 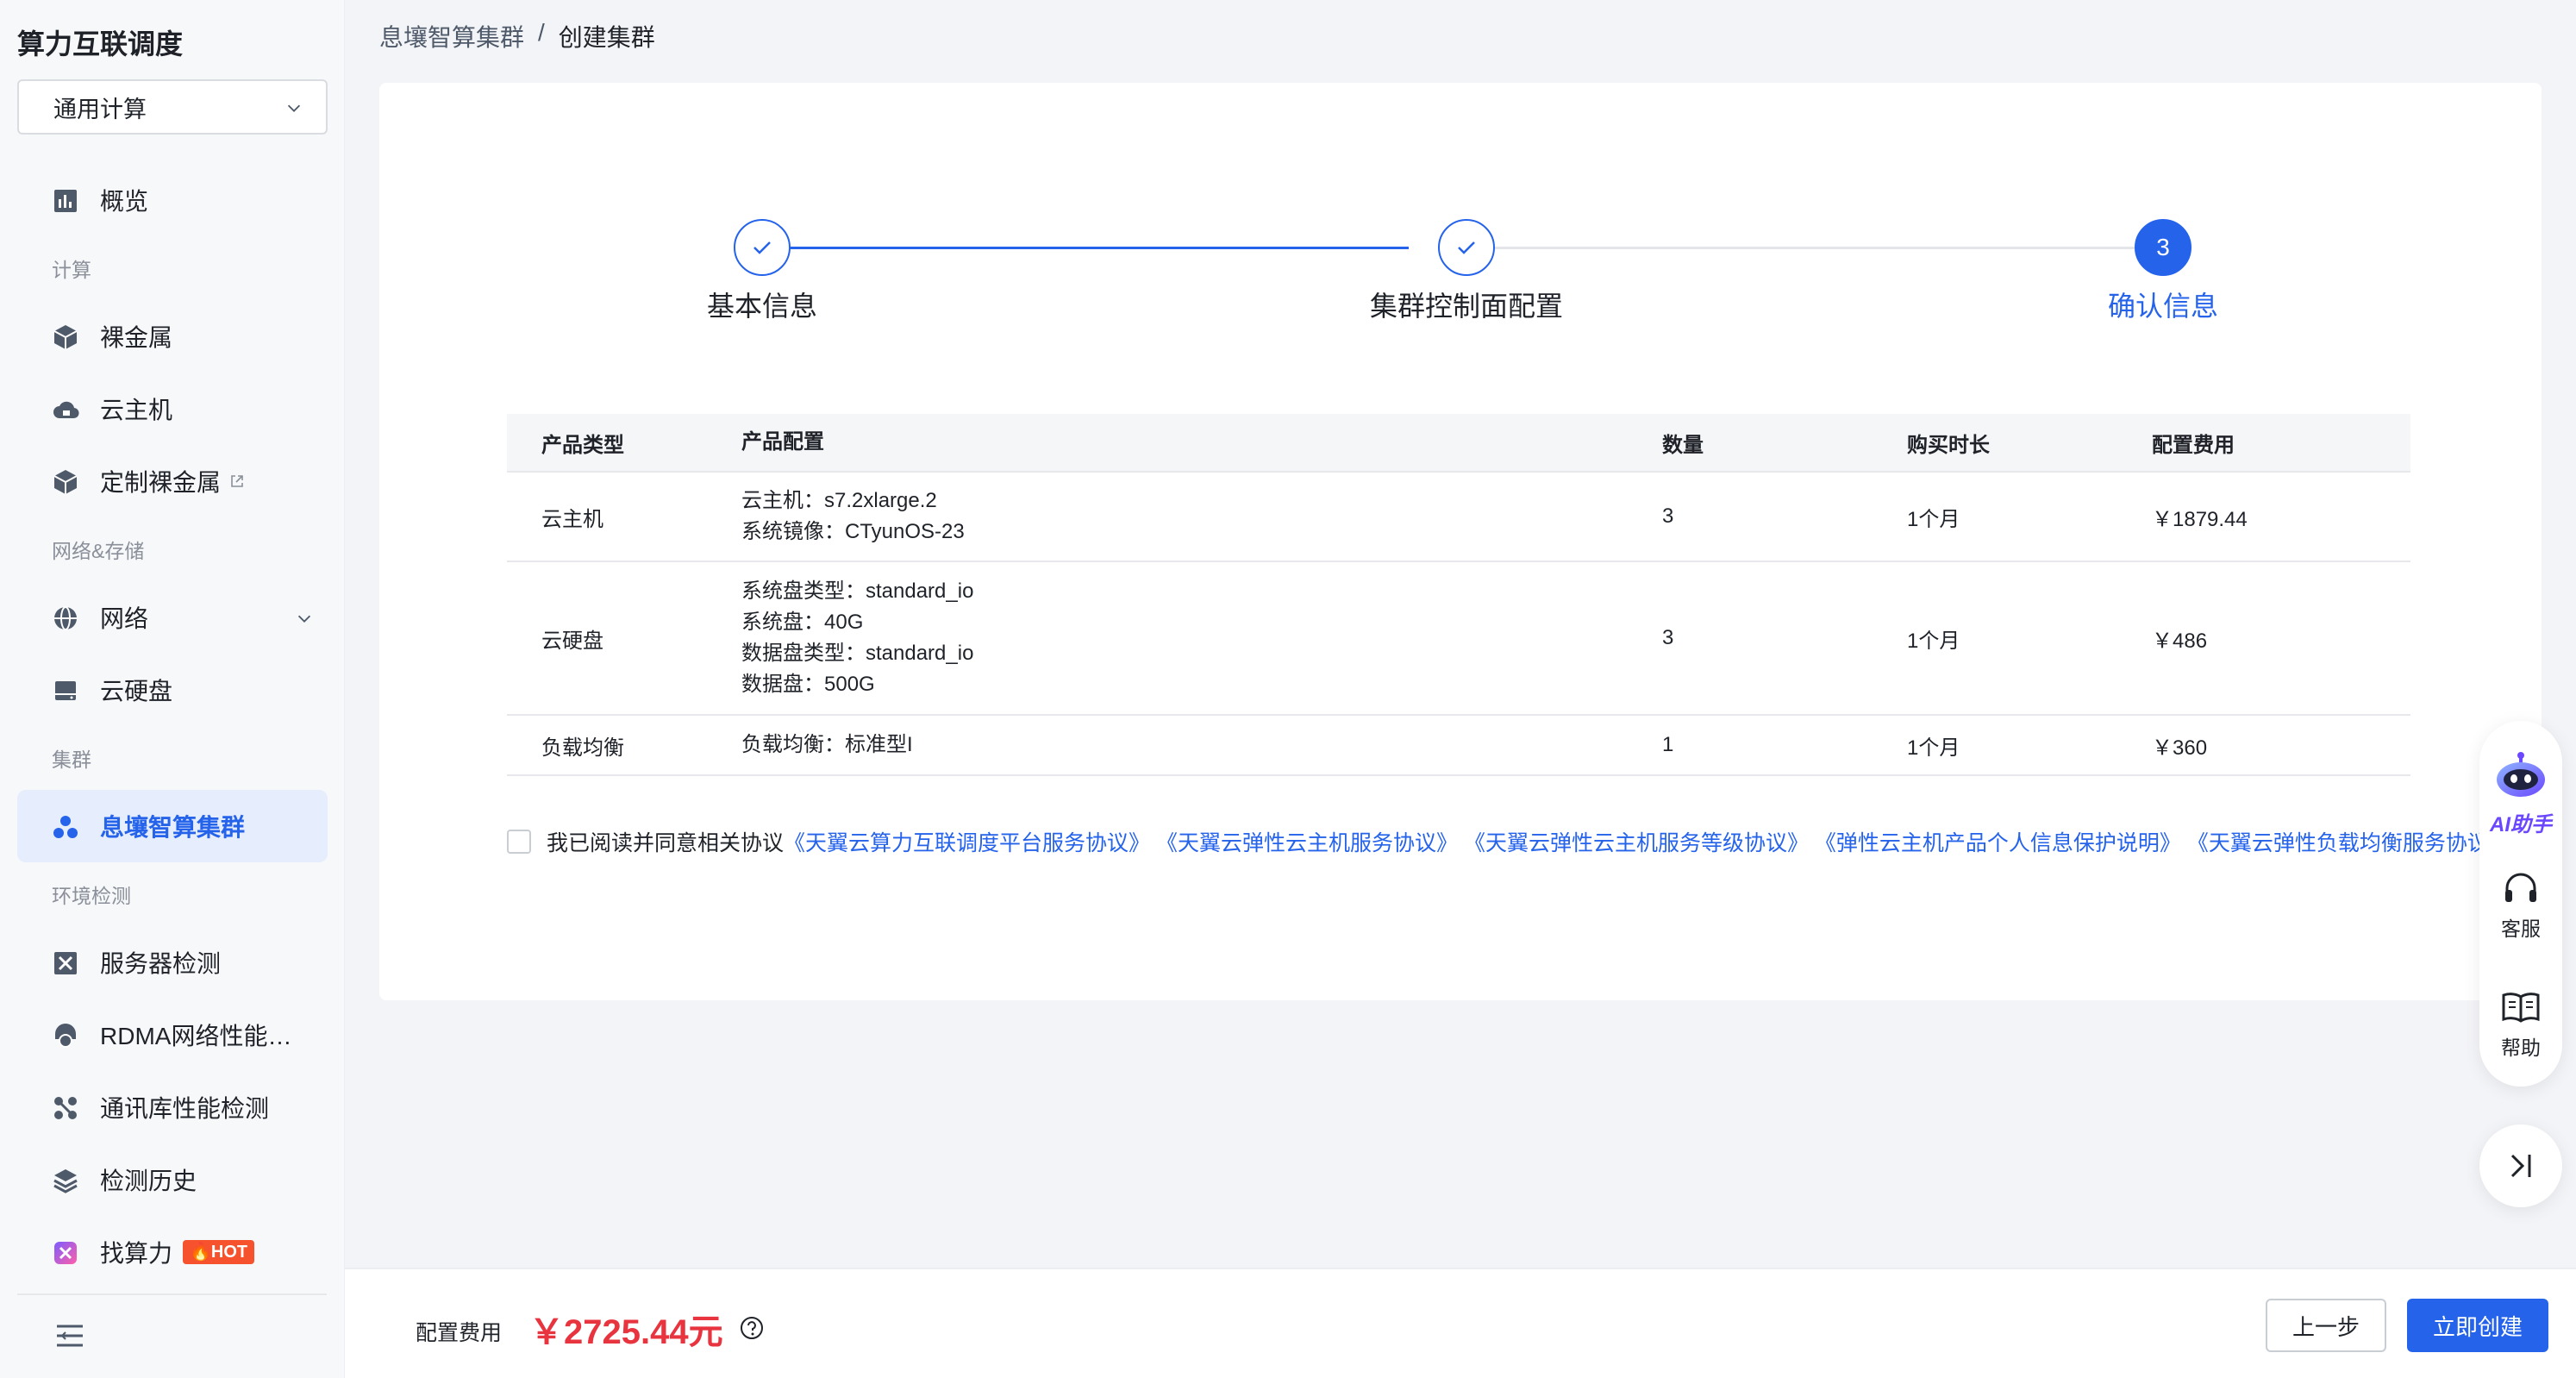 What do you see at coordinates (853, 531) in the screenshot?
I see `config-line: 系统镜像：CTyunOS-23` at bounding box center [853, 531].